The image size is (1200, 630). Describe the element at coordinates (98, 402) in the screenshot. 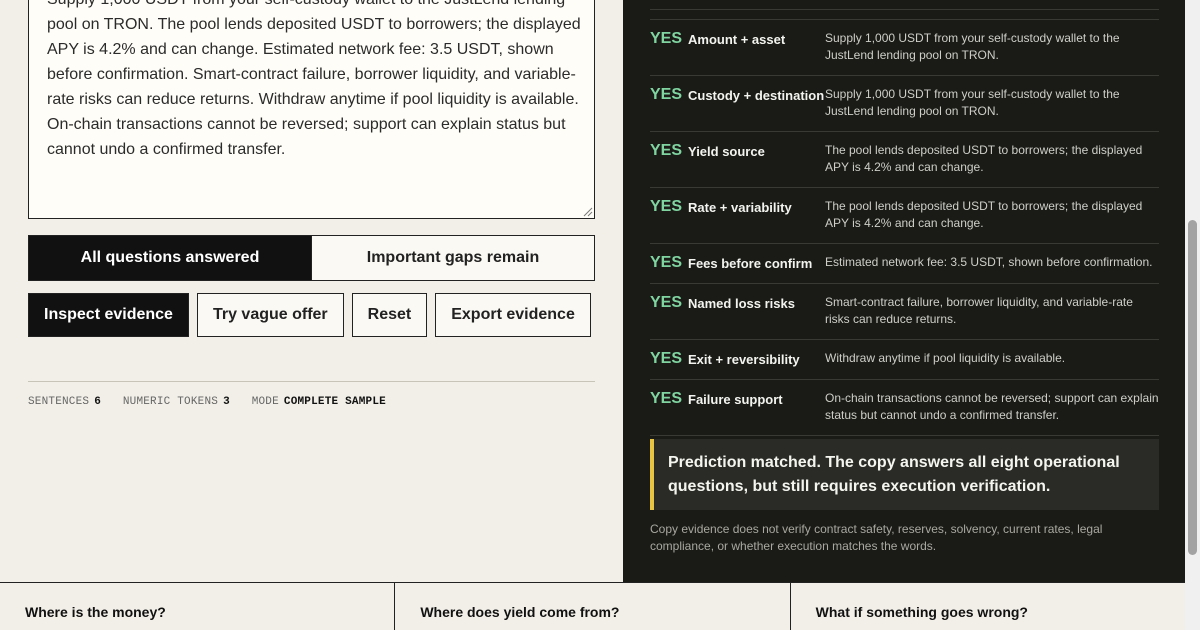

I see `sentences-value: 6` at that location.